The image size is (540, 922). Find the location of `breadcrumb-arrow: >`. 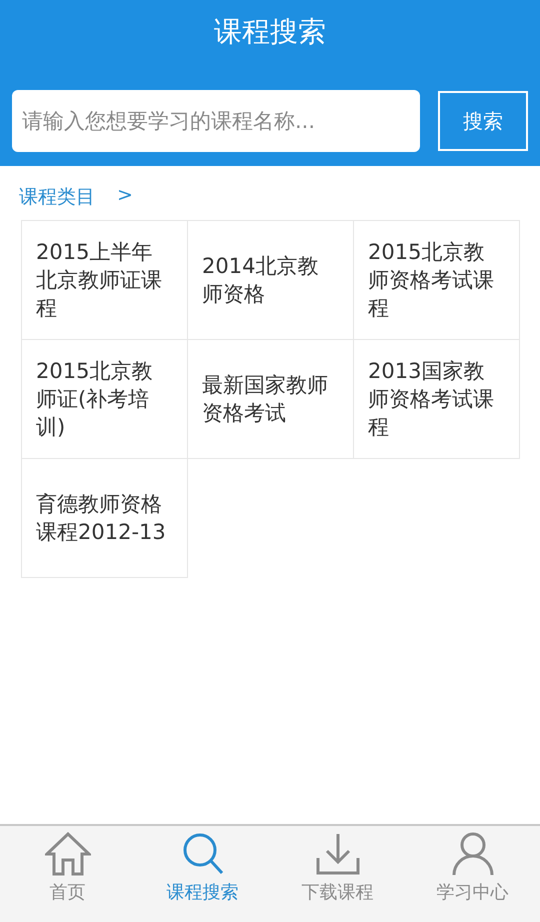

breadcrumb-arrow: > is located at coordinates (125, 196).